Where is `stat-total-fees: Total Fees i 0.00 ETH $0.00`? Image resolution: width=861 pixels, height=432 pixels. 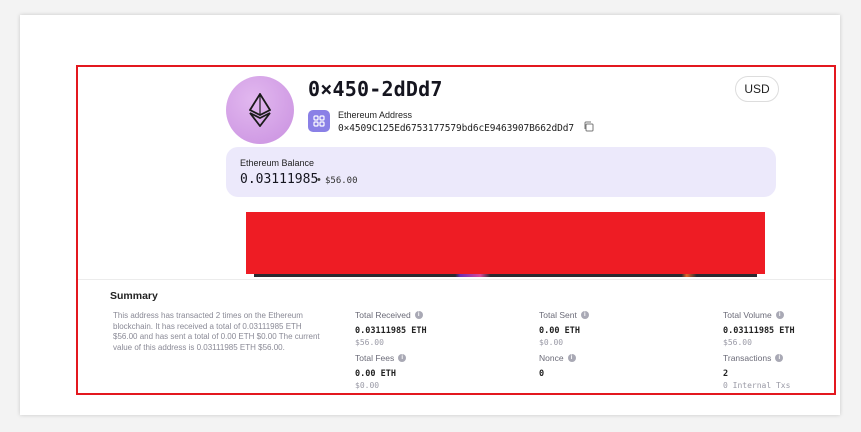
stat-total-fees: Total Fees i 0.00 ETH $0.00 is located at coordinates (381, 371).